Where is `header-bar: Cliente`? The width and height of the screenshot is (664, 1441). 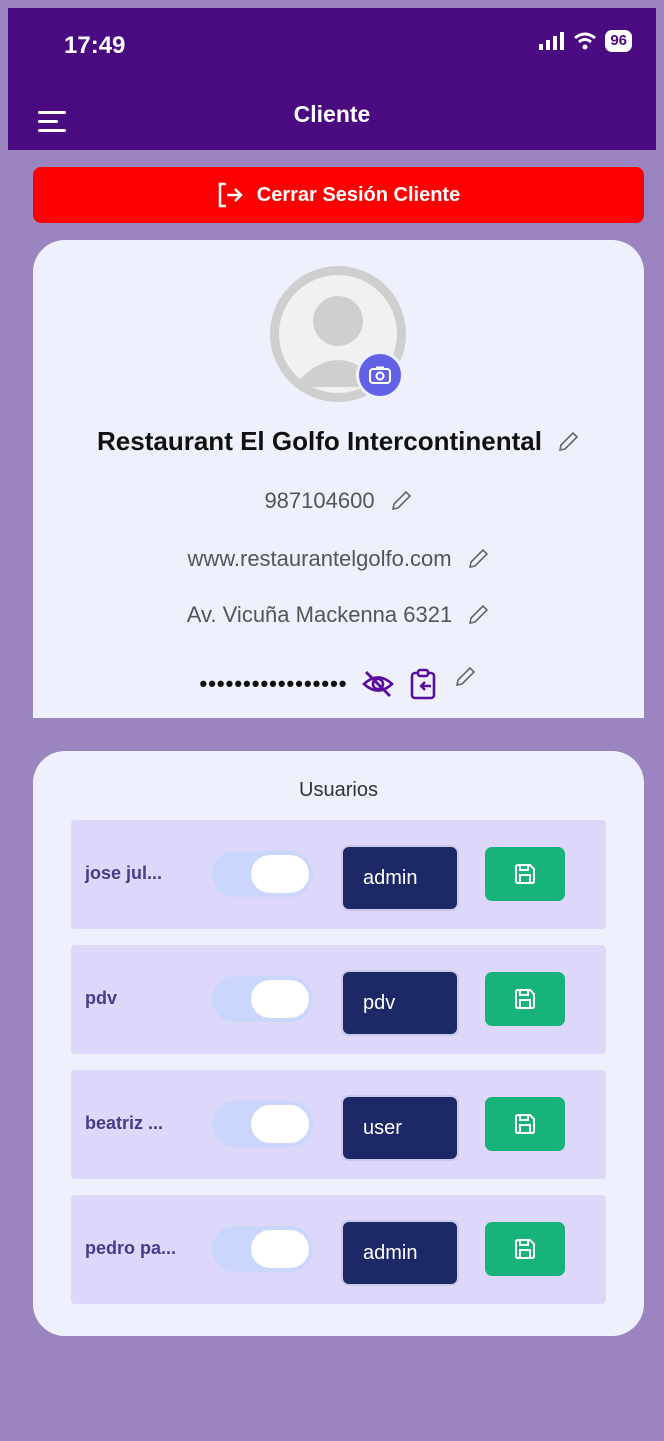
header-bar: Cliente is located at coordinates (332, 116).